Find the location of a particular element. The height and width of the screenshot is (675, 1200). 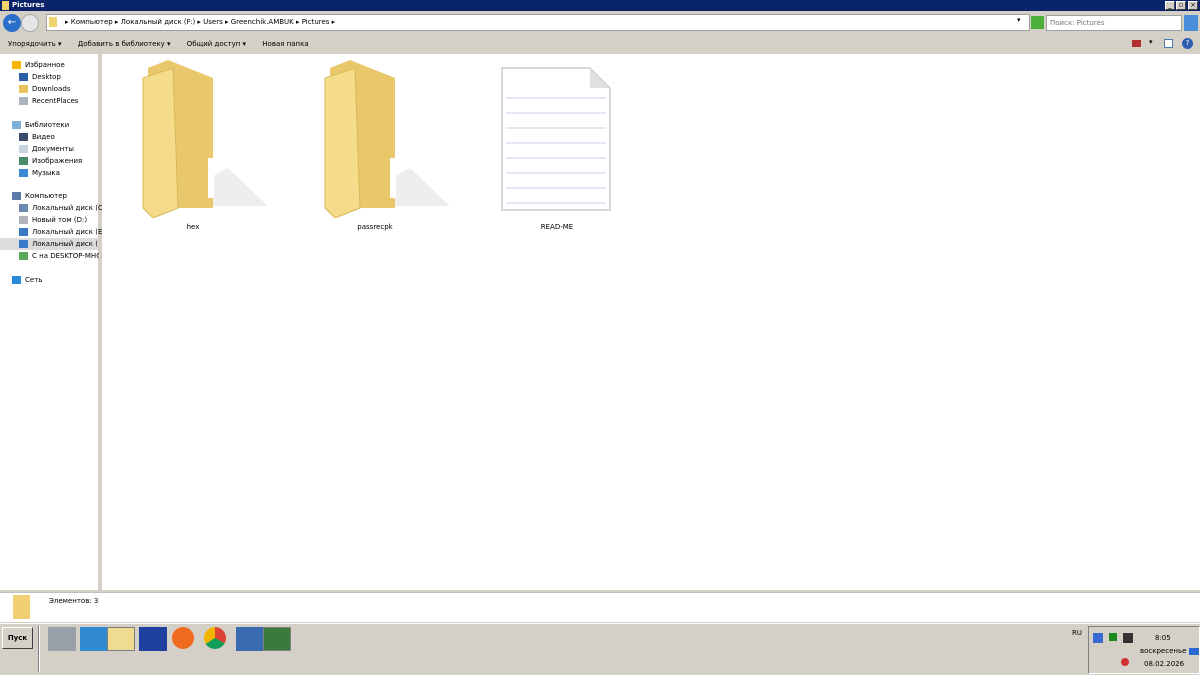

sidebar-computer: Компьютер is located at coordinates (61, 196).